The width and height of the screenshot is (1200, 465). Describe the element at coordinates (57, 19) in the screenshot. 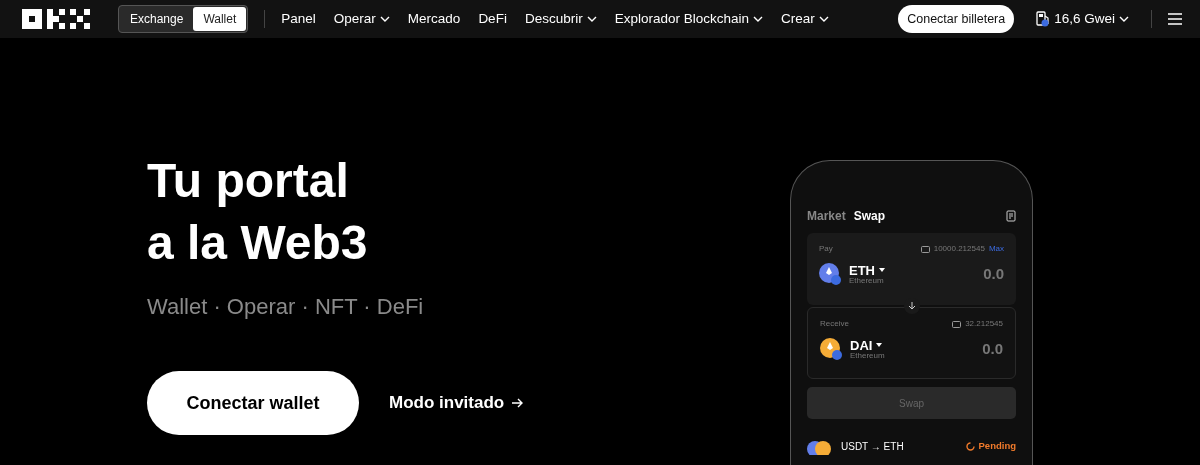

I see `logo-icon` at that location.